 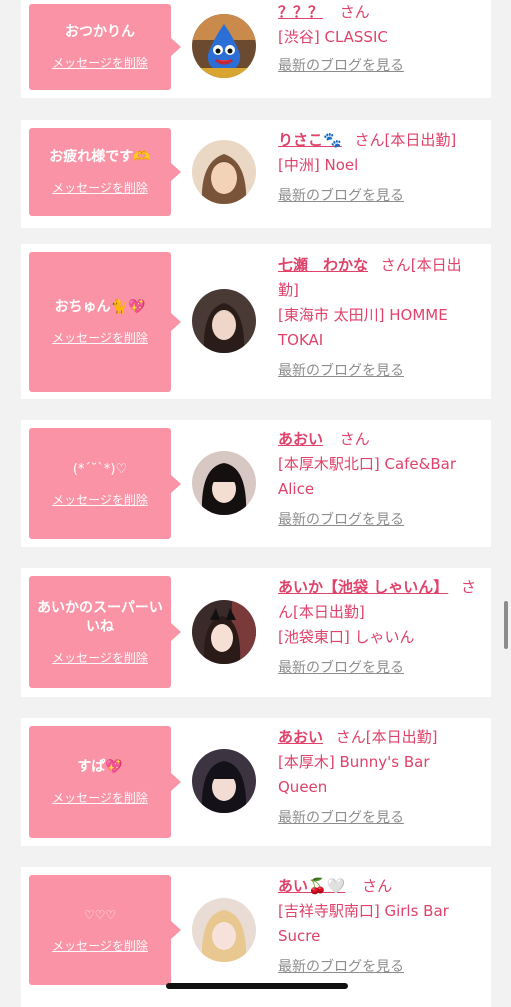 What do you see at coordinates (318, 165) in the screenshot?
I see `shop-name: [中洲] Noel` at bounding box center [318, 165].